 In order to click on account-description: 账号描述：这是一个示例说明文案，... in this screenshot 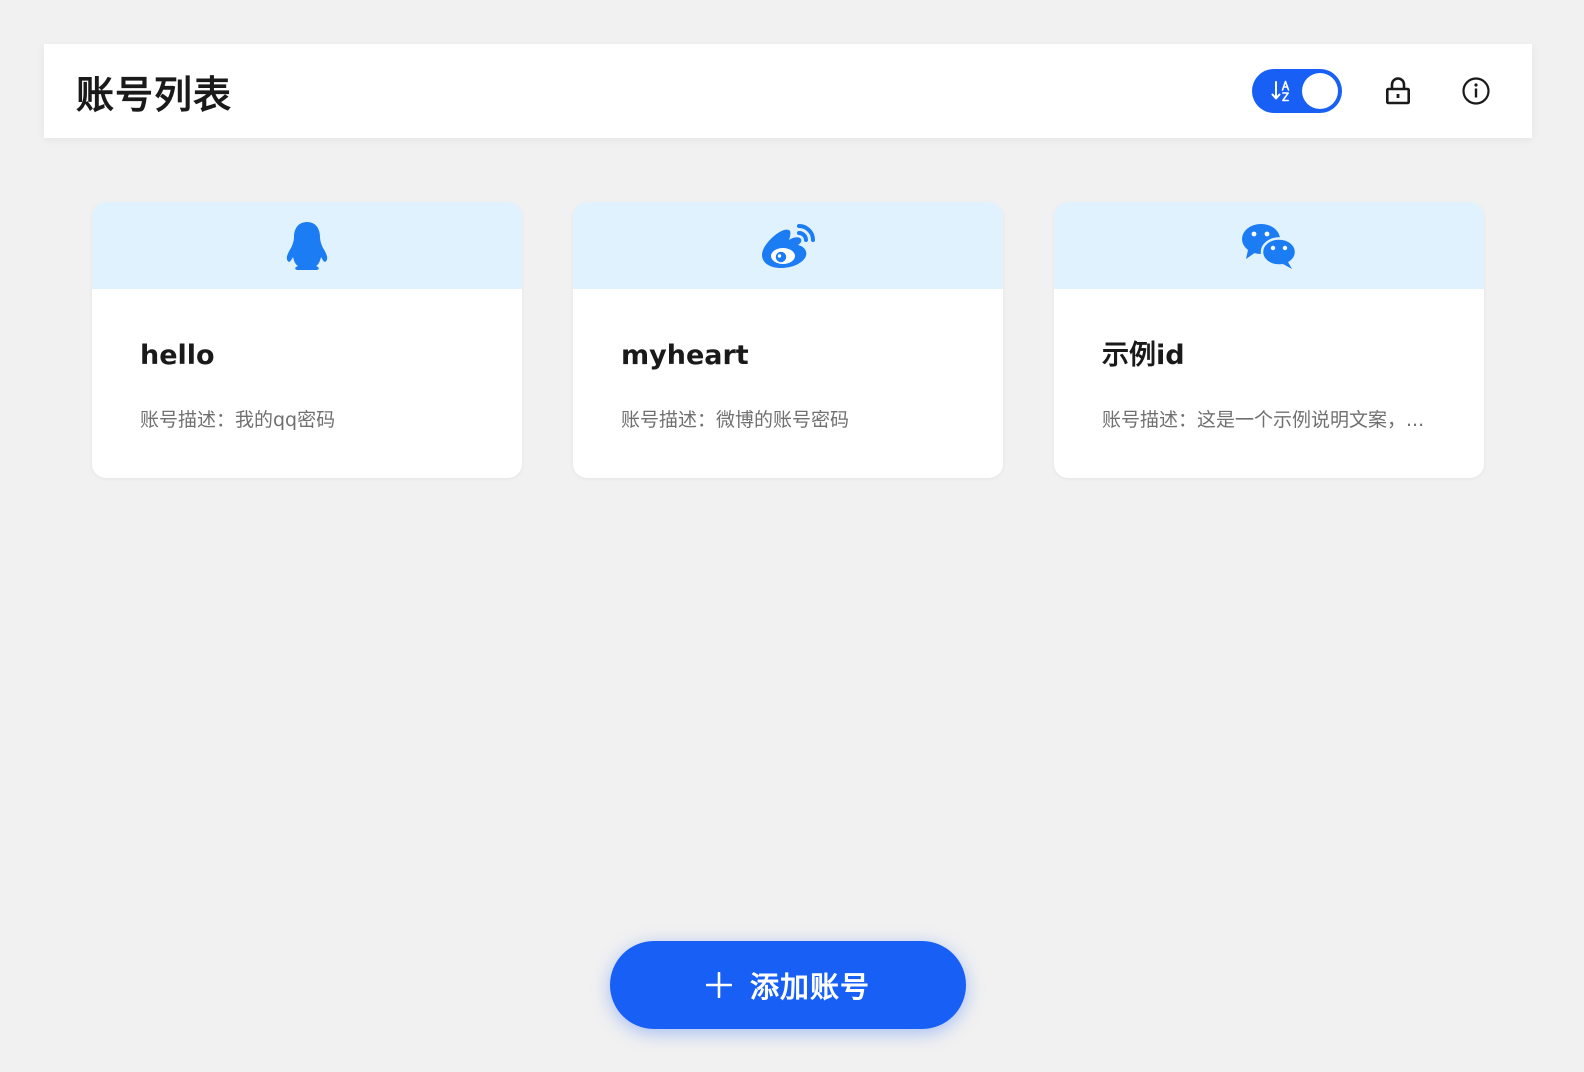, I will do `click(1263, 420)`.